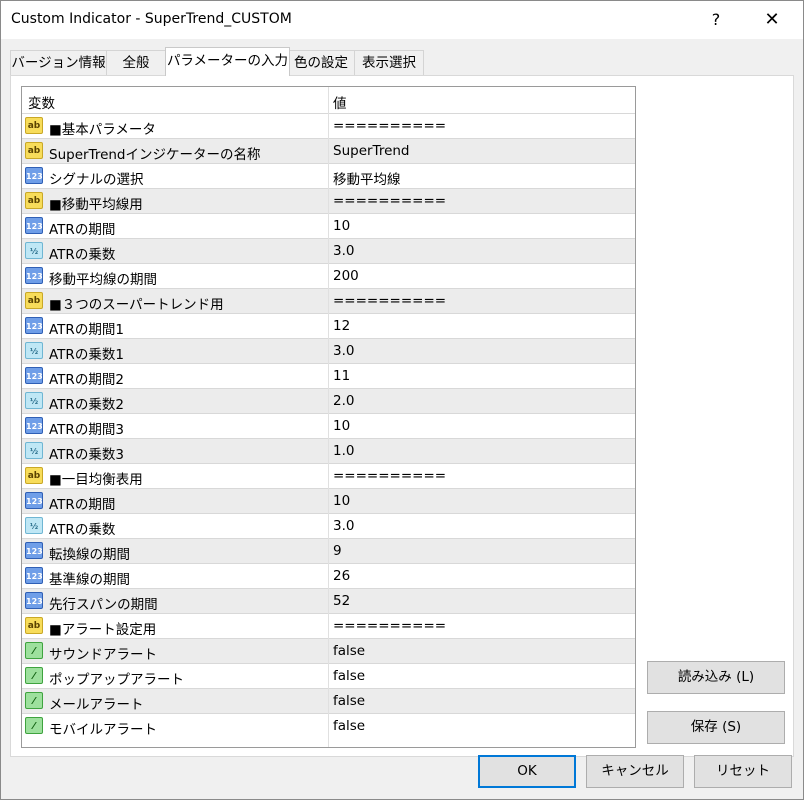 Image resolution: width=804 pixels, height=800 pixels. Describe the element at coordinates (103, 730) in the screenshot. I see `parameter-name: モバイルアラート` at that location.